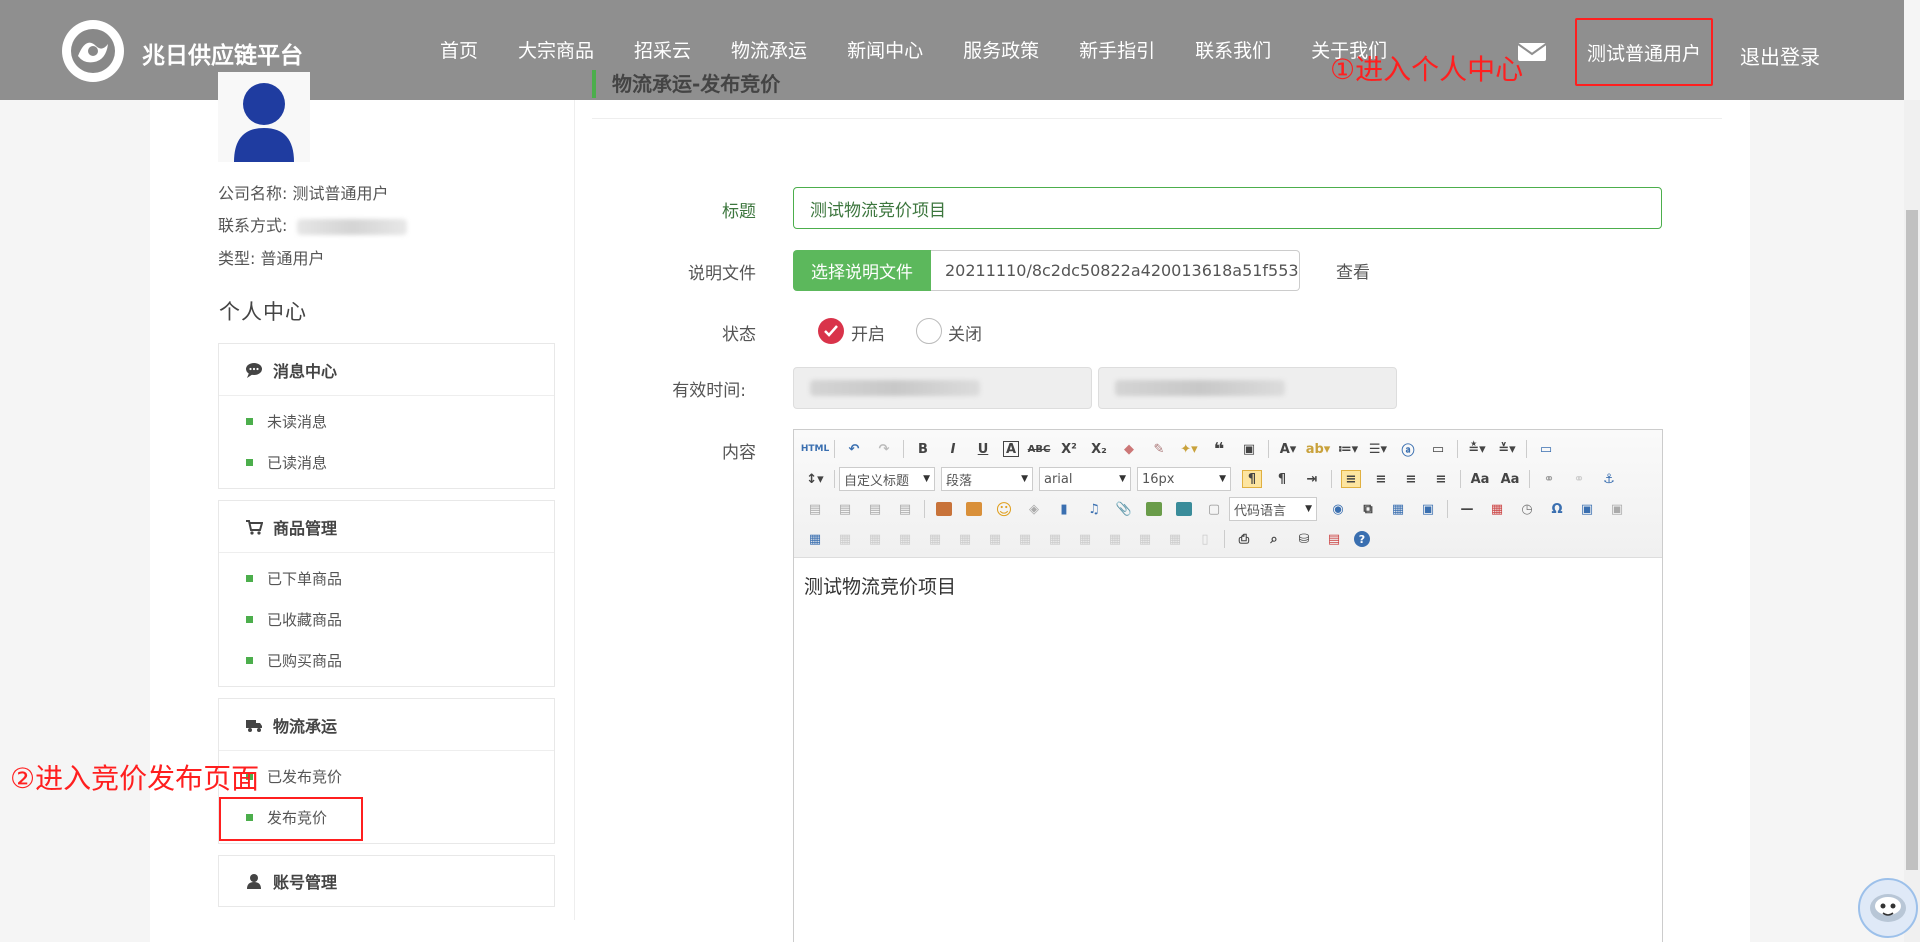  Describe the element at coordinates (1145, 539) in the screenshot. I see `split-rows-icon: ▦` at that location.